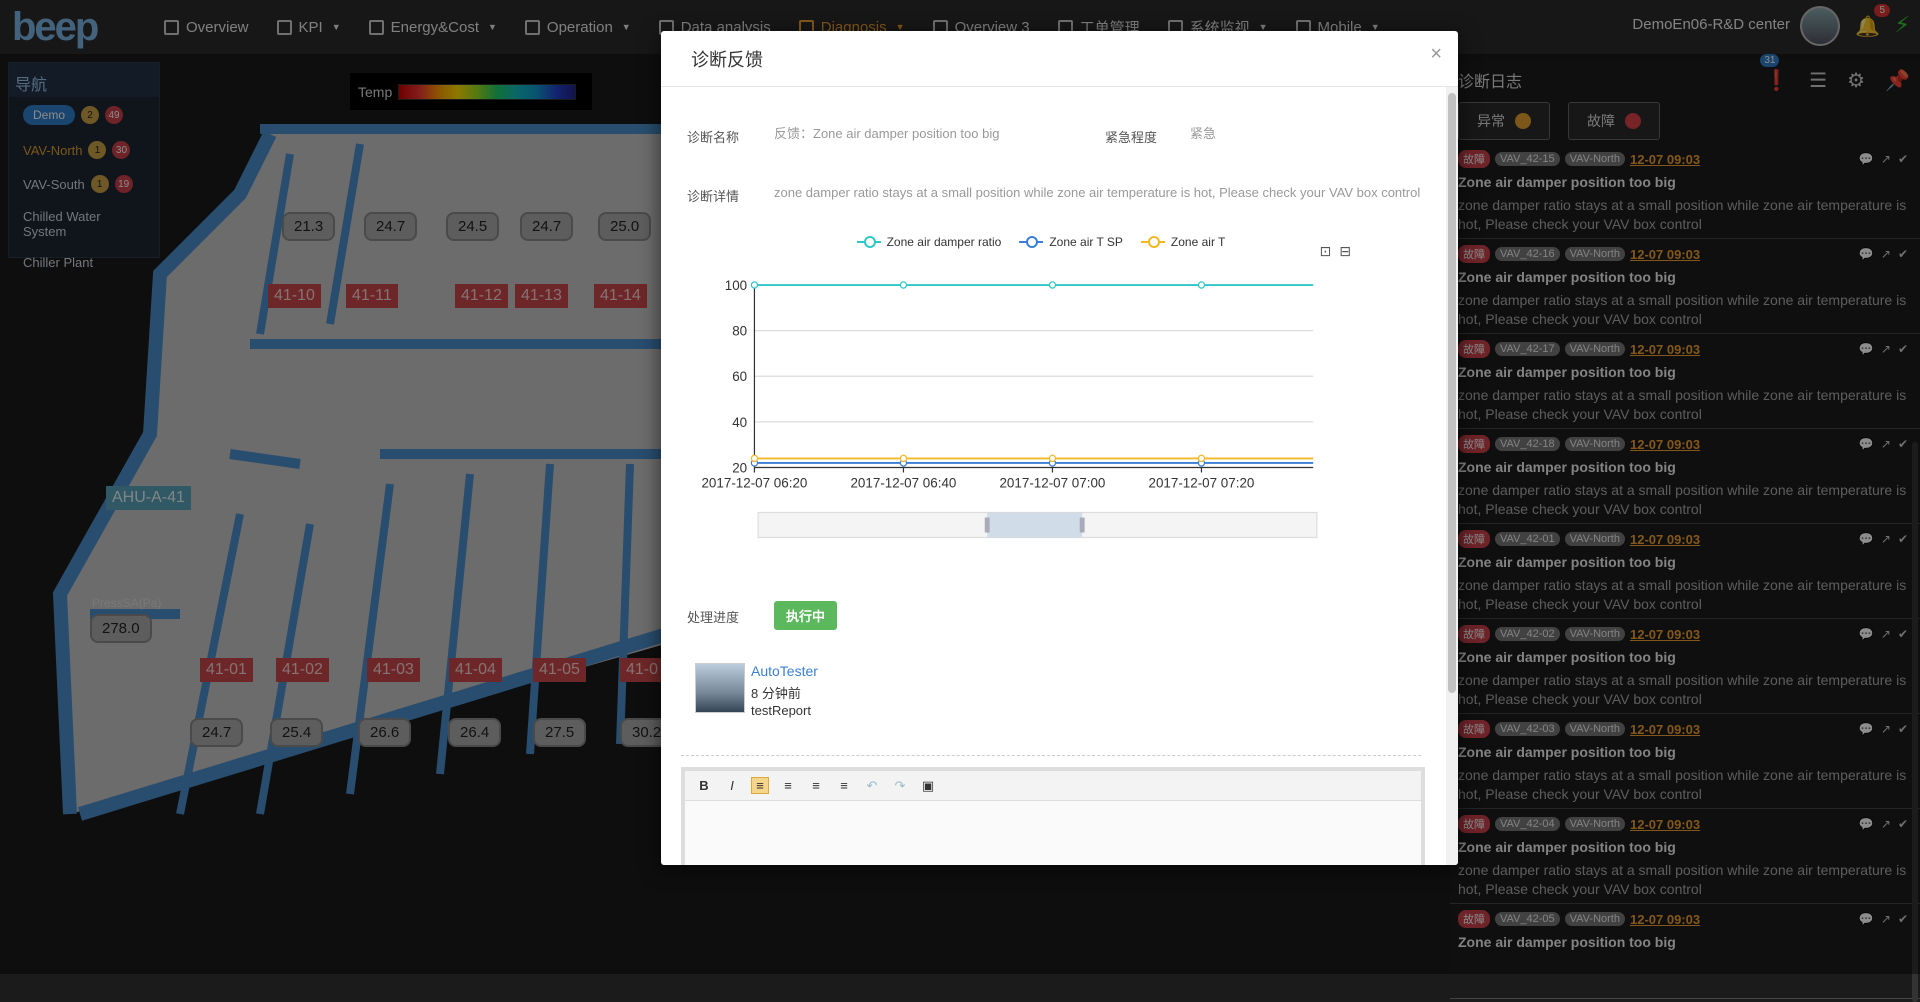  I want to click on comment-author: AutoTester, so click(784, 671).